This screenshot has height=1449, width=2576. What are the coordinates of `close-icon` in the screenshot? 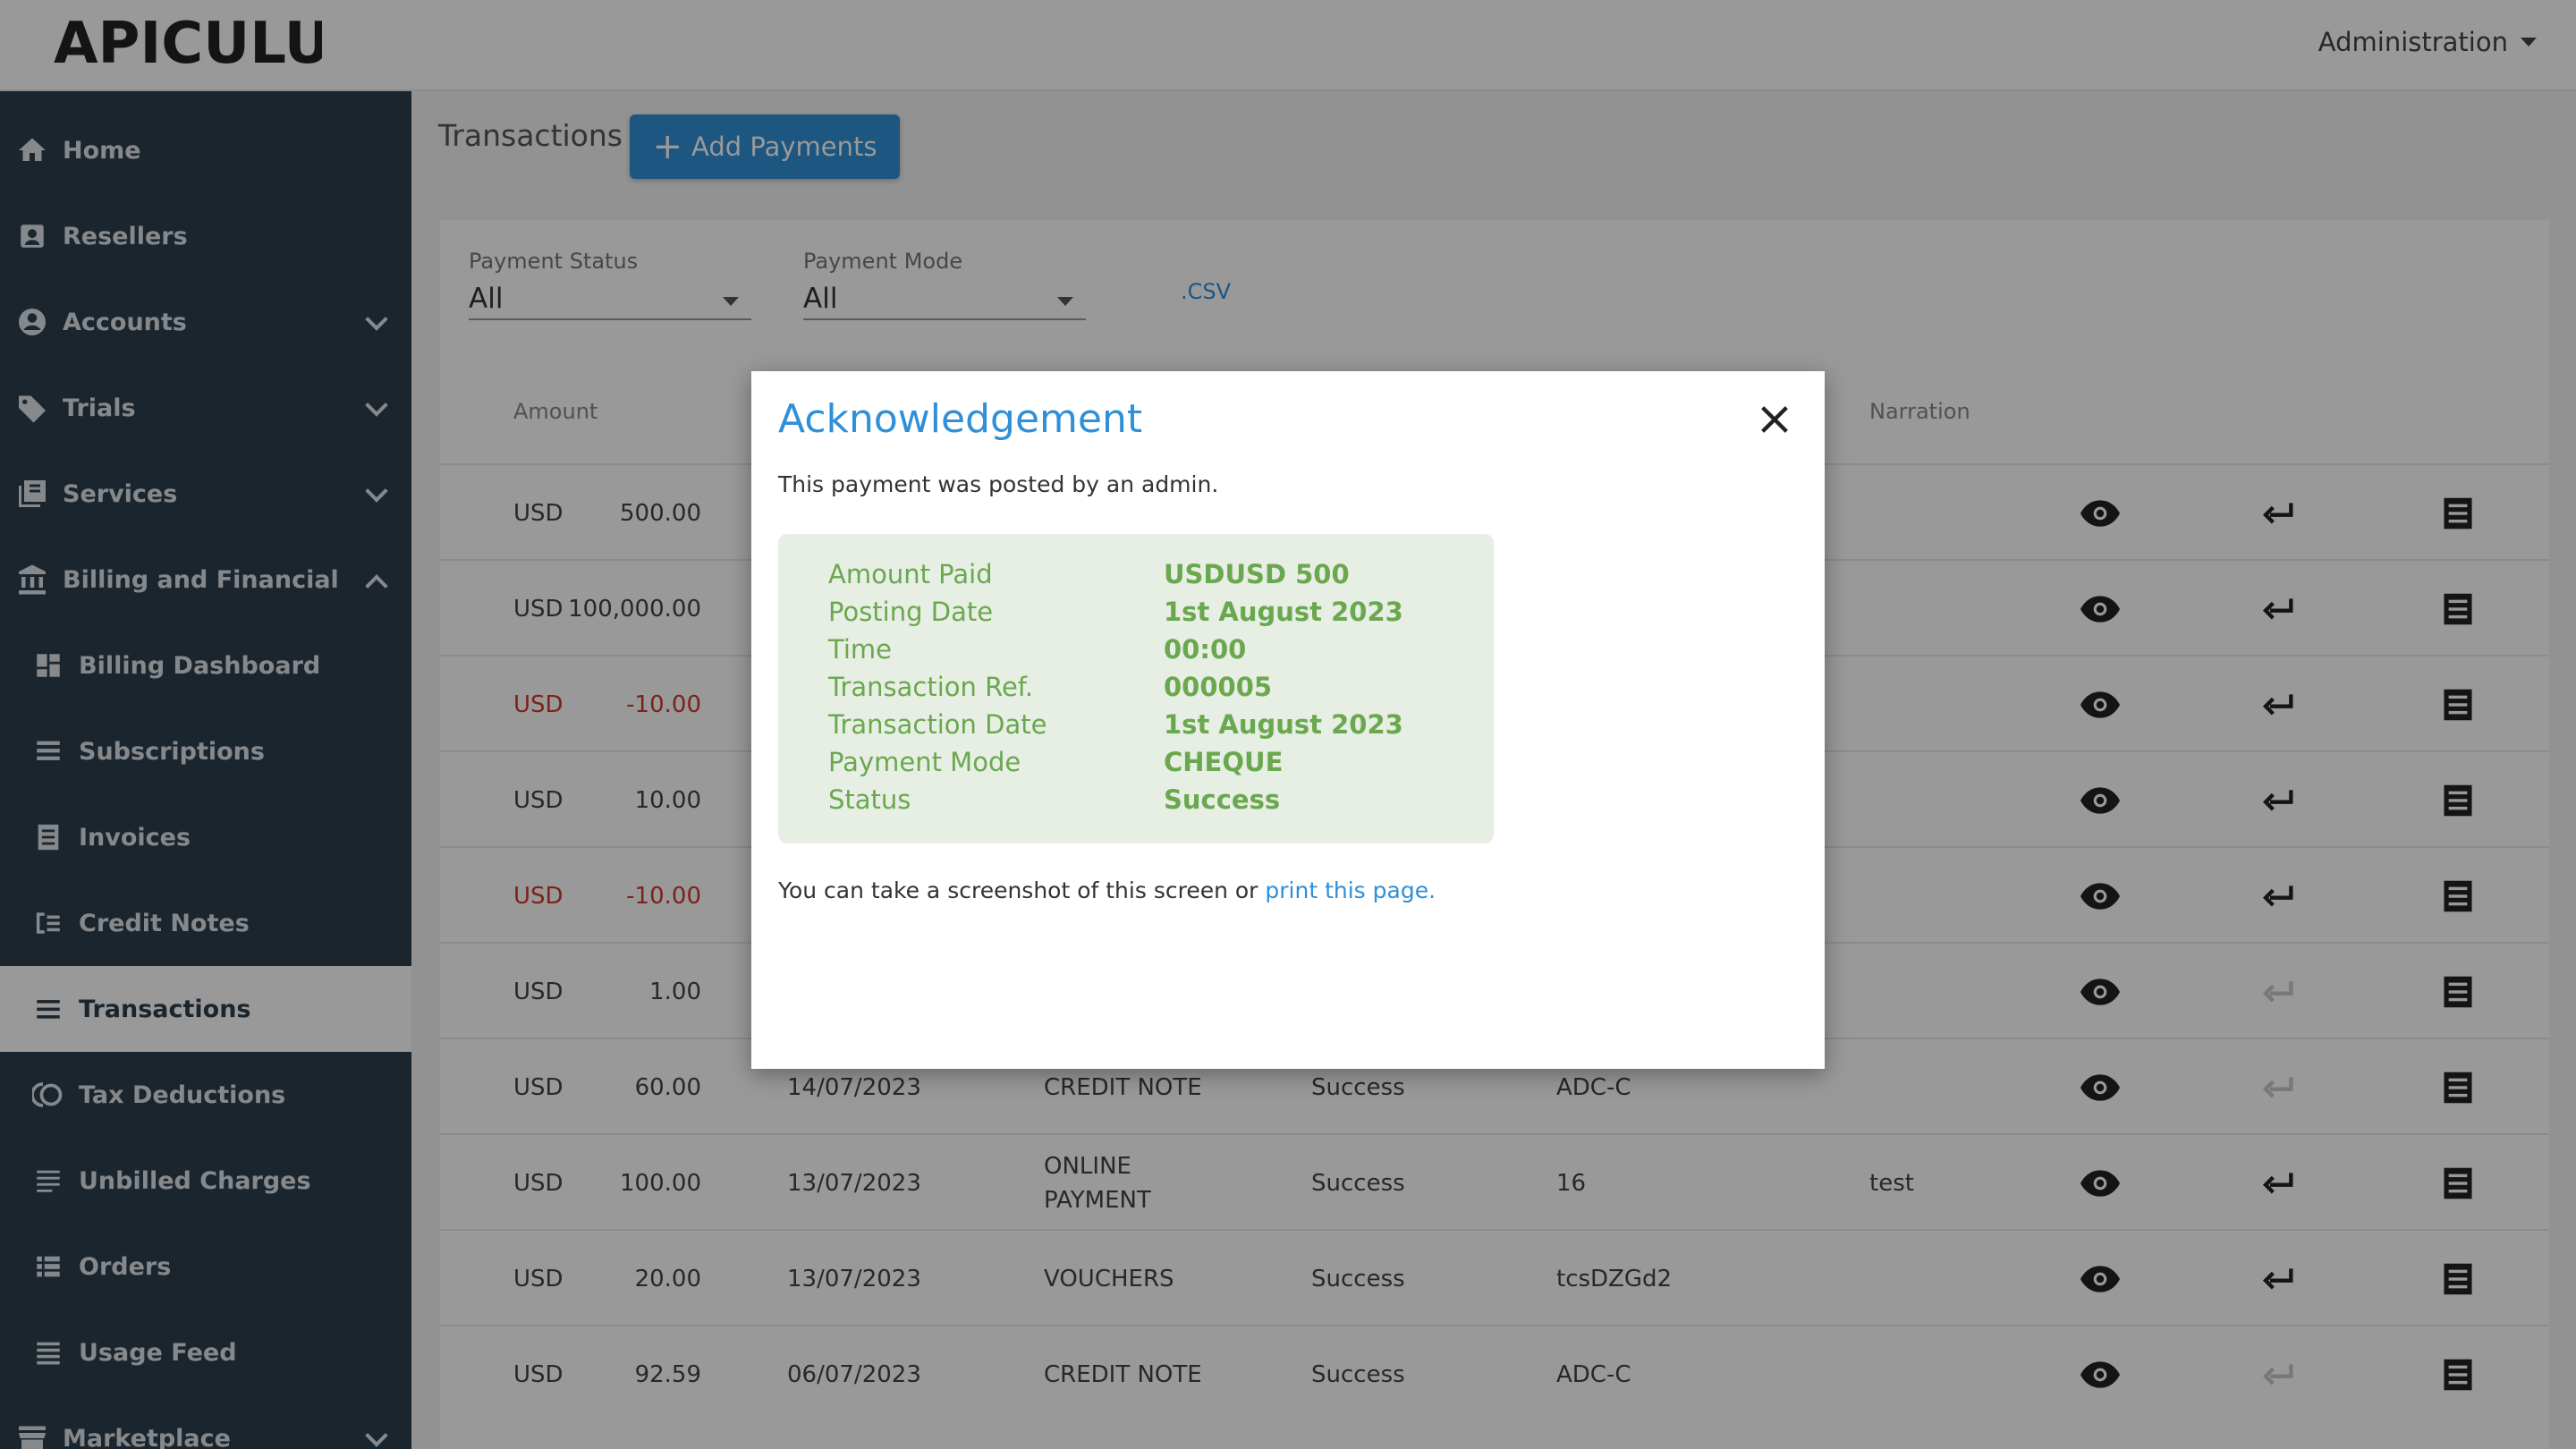 It's located at (1774, 419).